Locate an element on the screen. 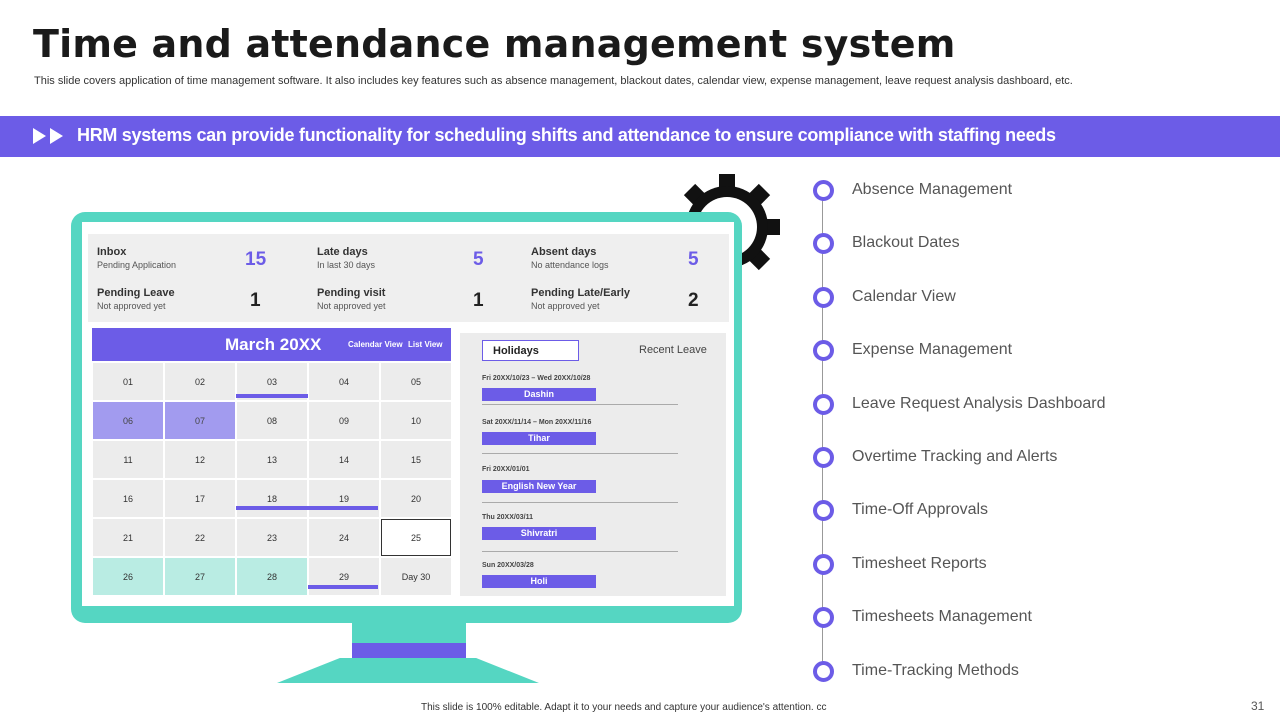 Image resolution: width=1280 pixels, height=720 pixels. stat-sub: Pending Application is located at coordinates (137, 265).